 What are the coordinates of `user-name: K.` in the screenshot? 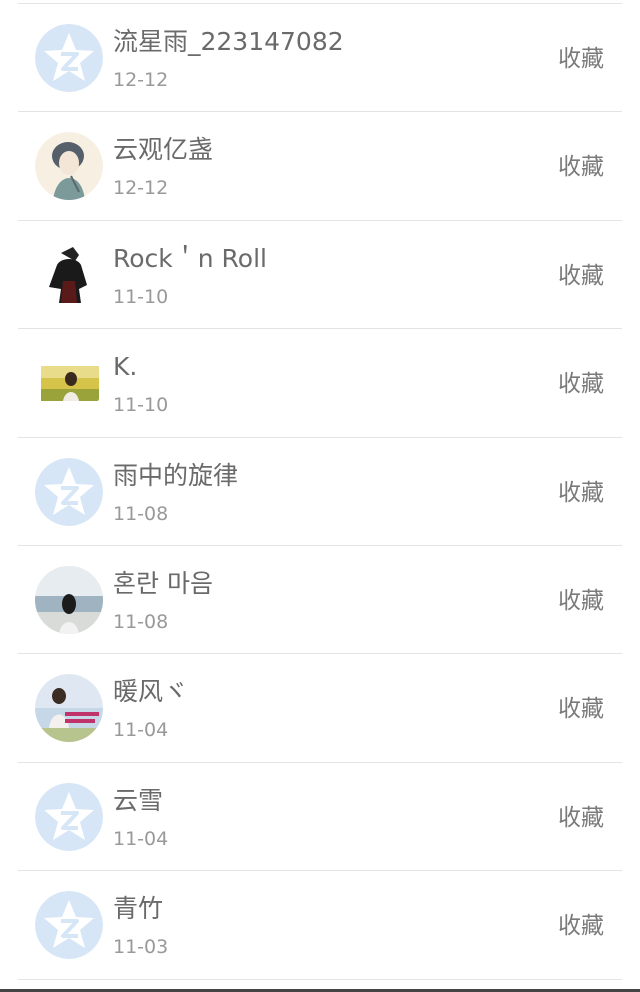 It's located at (125, 367).